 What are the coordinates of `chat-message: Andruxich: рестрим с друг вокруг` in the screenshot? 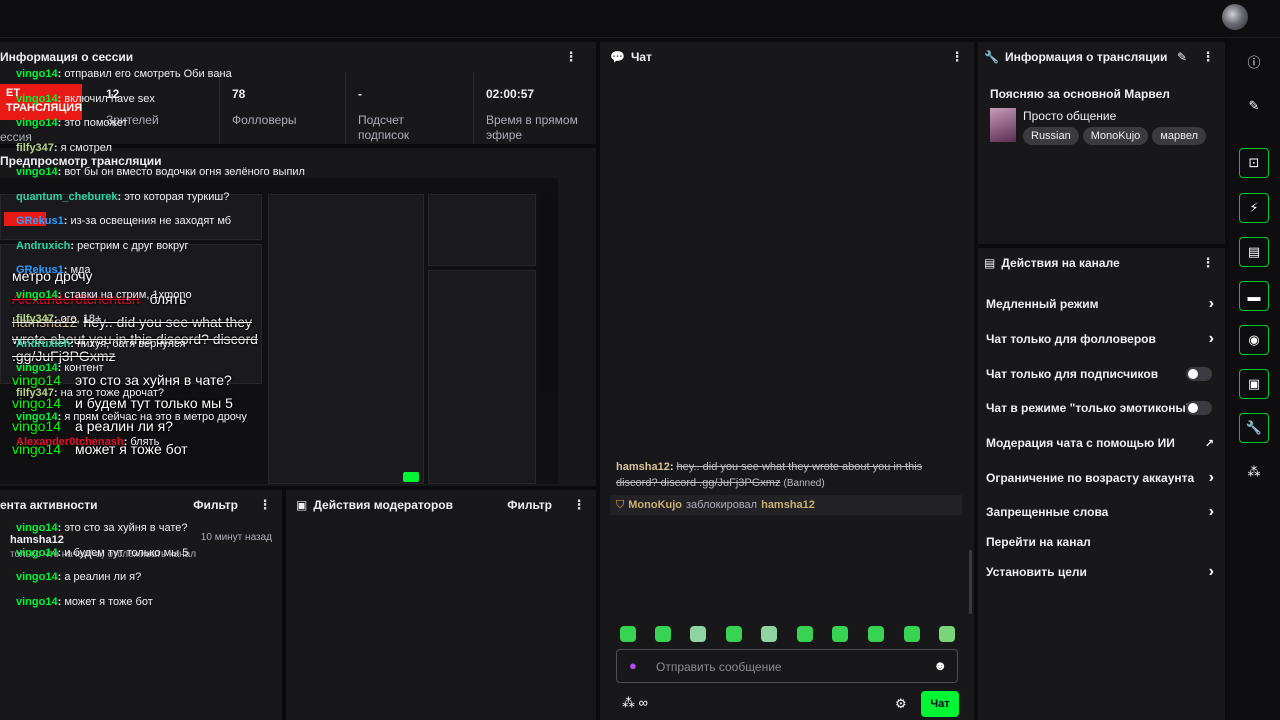 It's located at (102, 245).